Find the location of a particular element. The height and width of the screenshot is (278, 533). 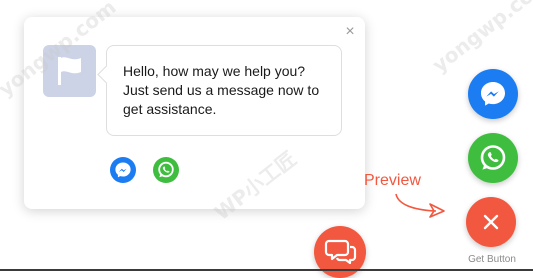

message-line: Just send us a message now to is located at coordinates (221, 90).